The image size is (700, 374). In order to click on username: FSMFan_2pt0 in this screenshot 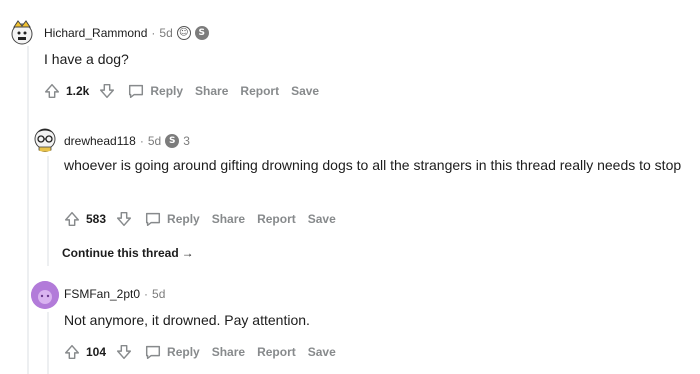, I will do `click(102, 294)`.